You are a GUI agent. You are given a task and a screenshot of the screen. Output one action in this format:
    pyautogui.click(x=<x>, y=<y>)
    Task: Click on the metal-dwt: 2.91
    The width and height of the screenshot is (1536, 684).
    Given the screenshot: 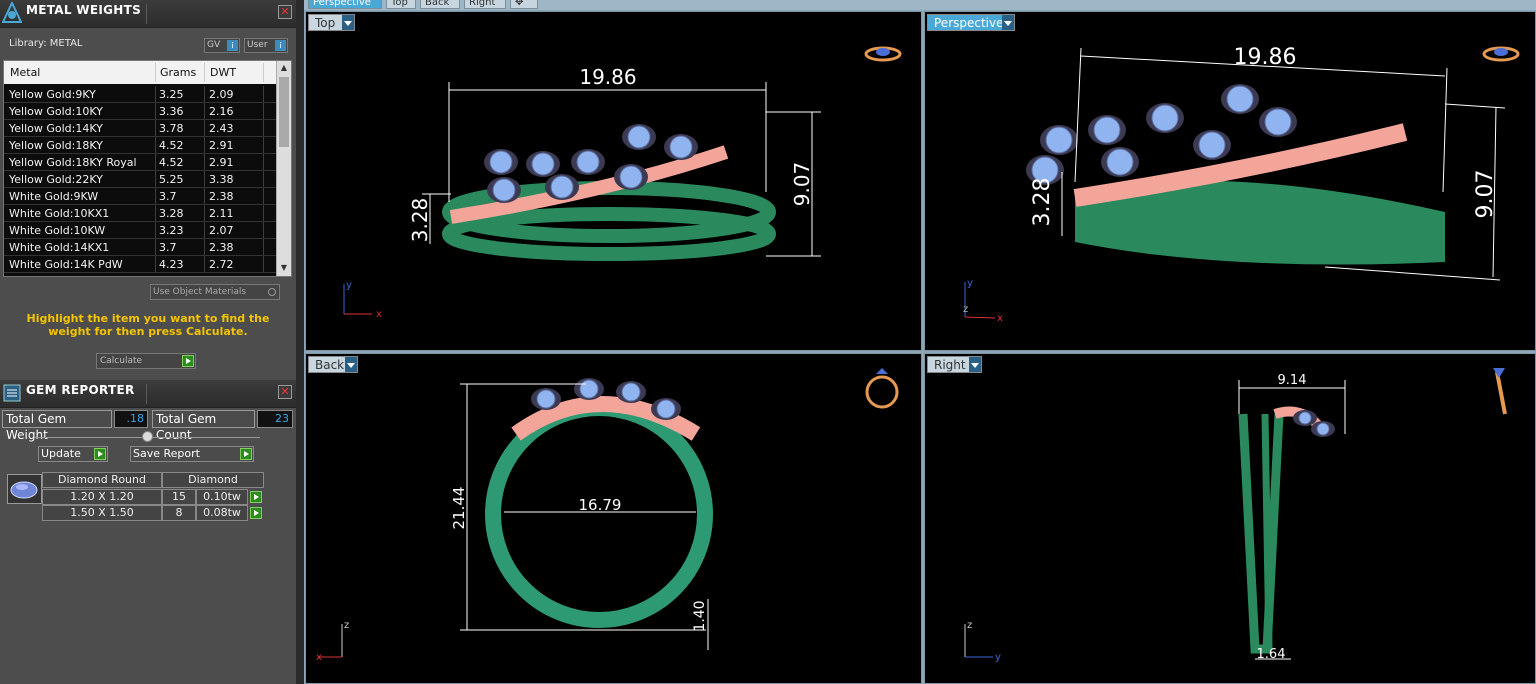 What is the action you would take?
    pyautogui.click(x=221, y=145)
    